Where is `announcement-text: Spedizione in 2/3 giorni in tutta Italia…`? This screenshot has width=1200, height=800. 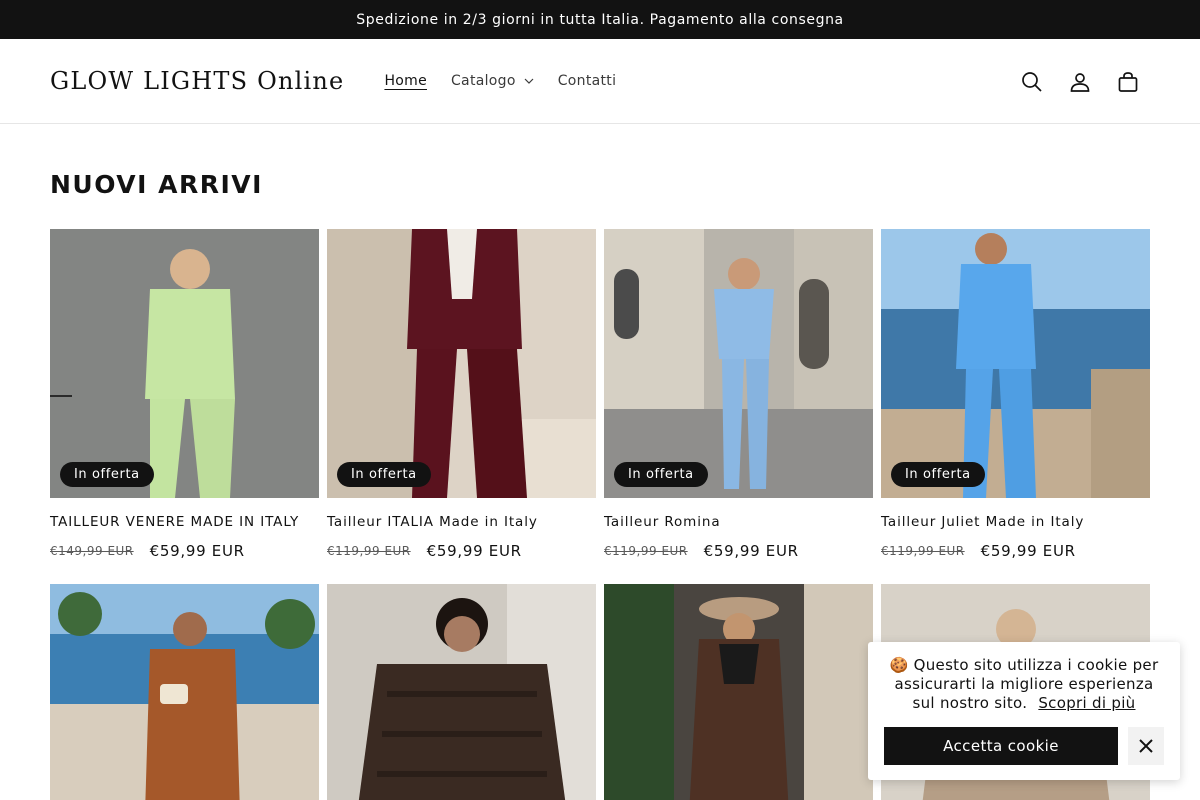
announcement-text: Spedizione in 2/3 giorni in tutta Italia… is located at coordinates (600, 19).